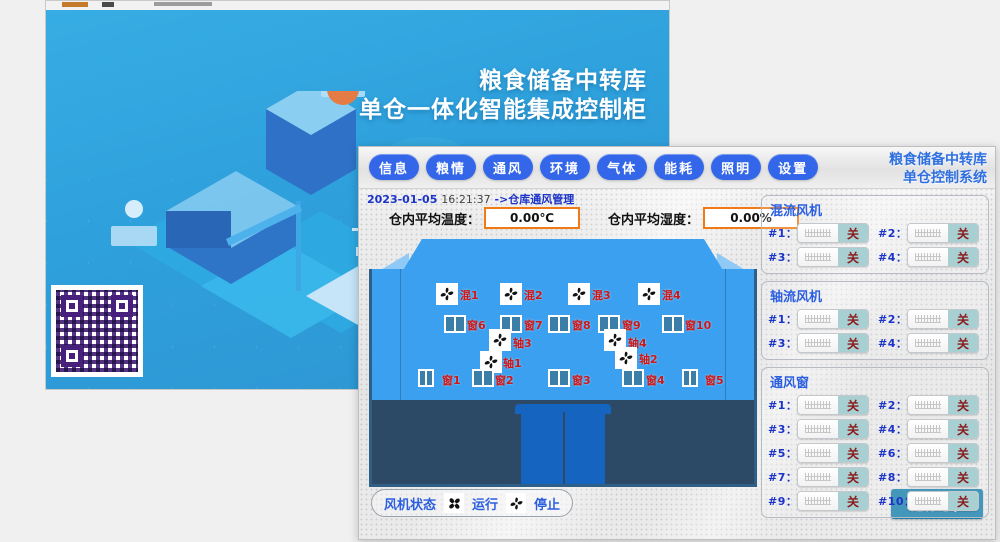 The width and height of the screenshot is (1000, 542). What do you see at coordinates (547, 505) in the screenshot?
I see `legend-stopped-label: 停止` at bounding box center [547, 505].